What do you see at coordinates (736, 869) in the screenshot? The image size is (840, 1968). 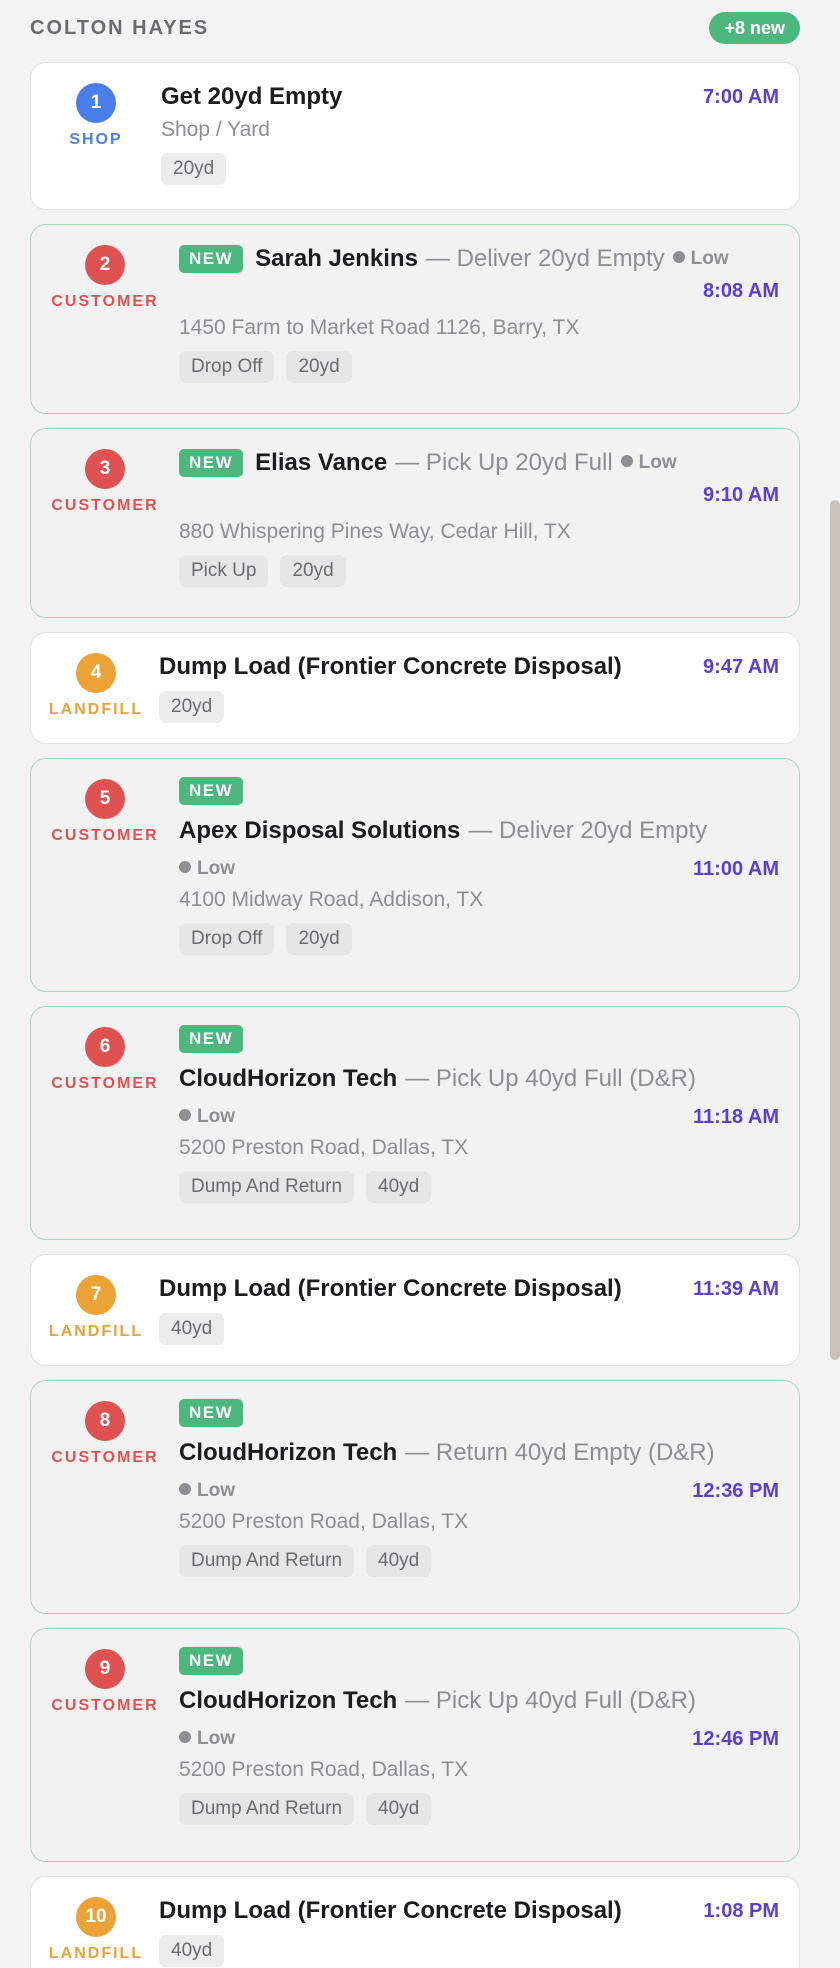 I see `stop-time: 11:00 AM` at bounding box center [736, 869].